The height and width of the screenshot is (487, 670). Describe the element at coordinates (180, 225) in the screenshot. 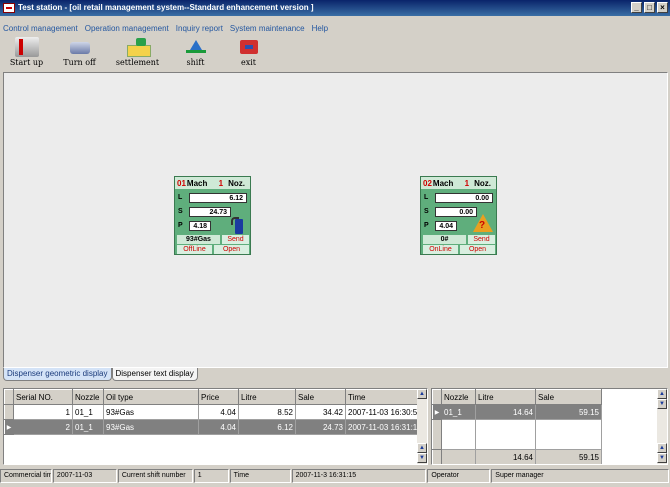

I see `price-key: P` at that location.